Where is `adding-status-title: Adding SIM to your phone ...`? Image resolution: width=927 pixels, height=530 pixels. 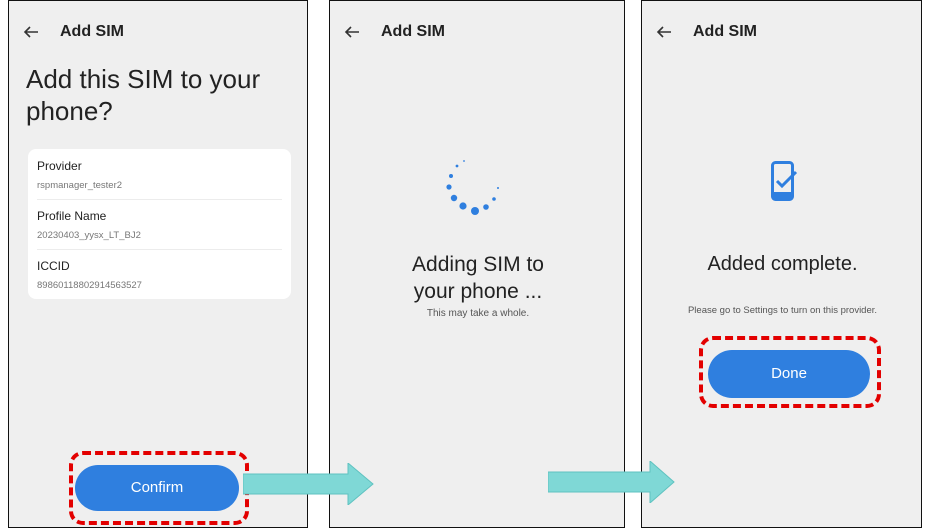
adding-status-title: Adding SIM to your phone ... is located at coordinates (478, 278).